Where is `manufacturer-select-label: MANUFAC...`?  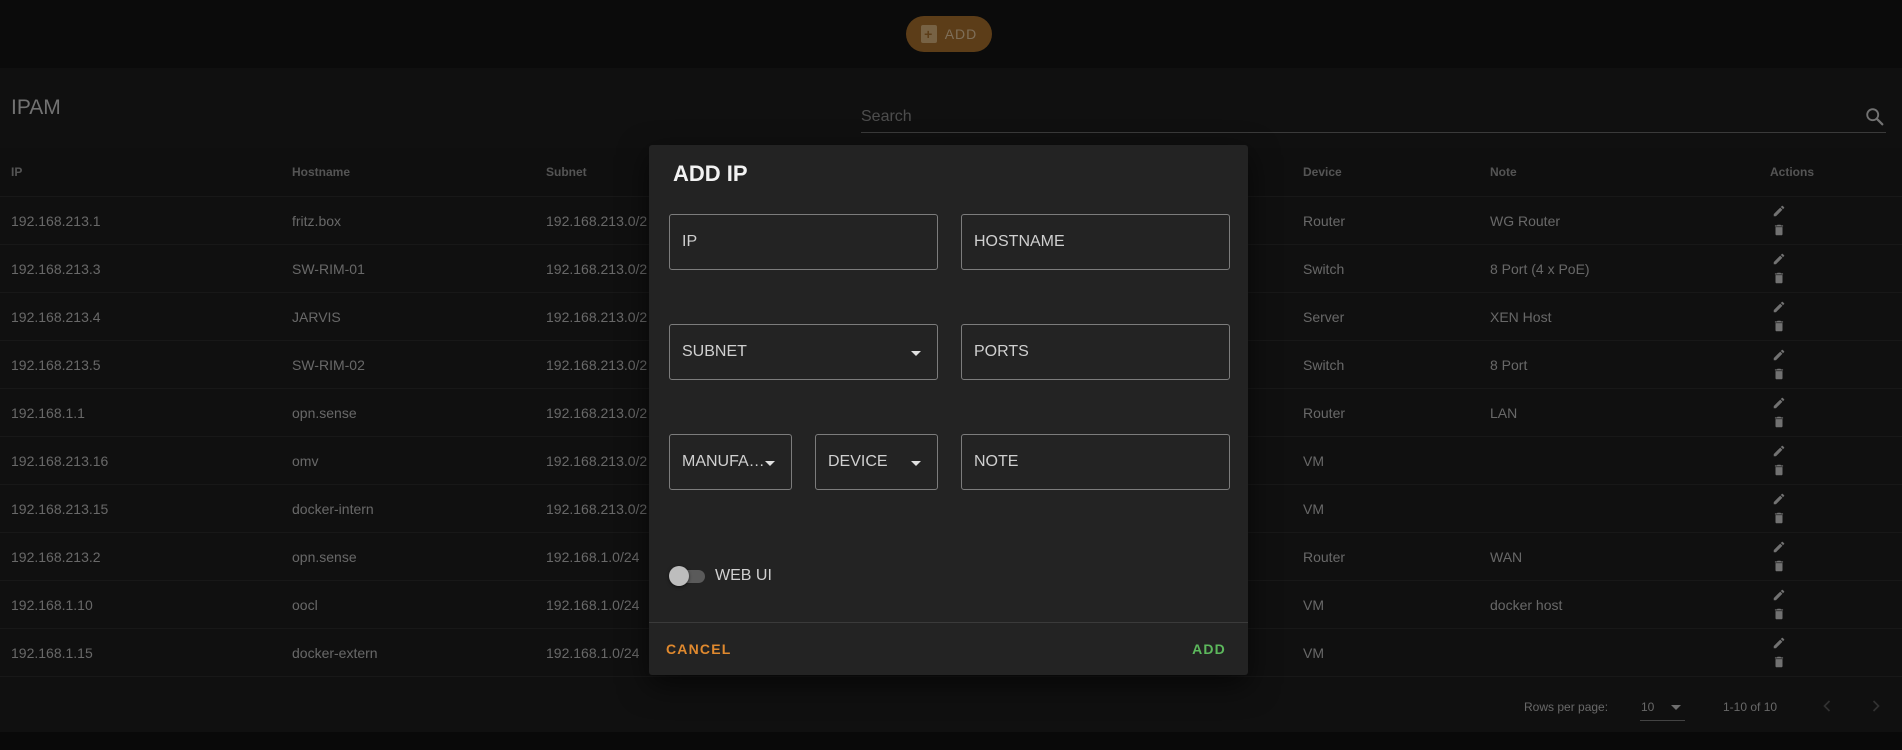 manufacturer-select-label: MANUFAC... is located at coordinates (726, 461).